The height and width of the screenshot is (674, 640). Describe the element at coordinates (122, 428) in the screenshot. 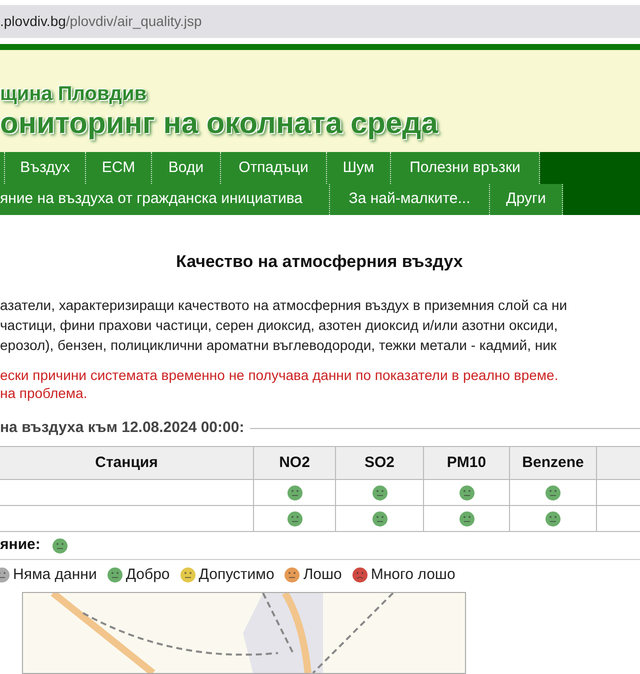

I see `reading-heading: на въздуха към 12.08.2024 00:00:` at that location.